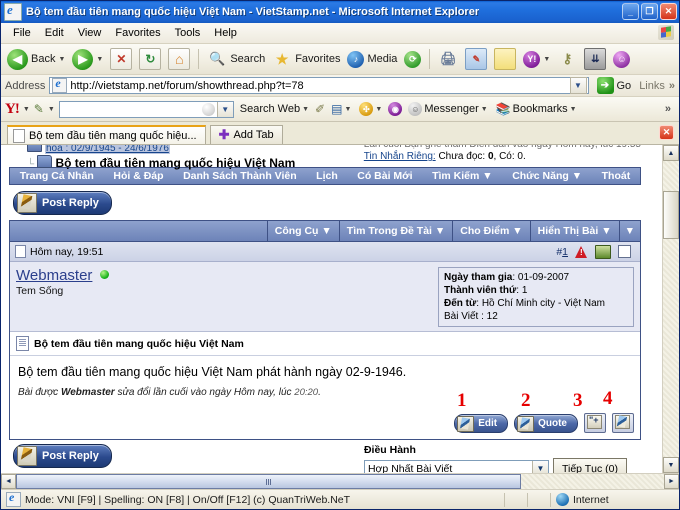 The height and width of the screenshot is (510, 680). Describe the element at coordinates (456, 466) in the screenshot. I see `moderation-select: Hợp Nhất Bài Viết ▼` at that location.